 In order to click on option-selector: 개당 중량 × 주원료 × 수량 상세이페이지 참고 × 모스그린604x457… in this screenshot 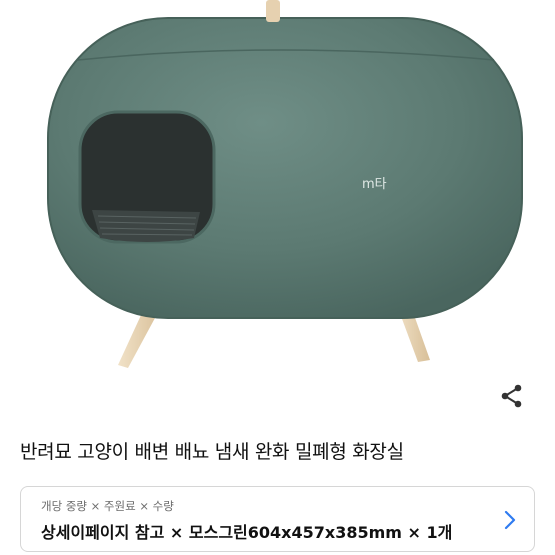, I will do `click(277, 519)`.